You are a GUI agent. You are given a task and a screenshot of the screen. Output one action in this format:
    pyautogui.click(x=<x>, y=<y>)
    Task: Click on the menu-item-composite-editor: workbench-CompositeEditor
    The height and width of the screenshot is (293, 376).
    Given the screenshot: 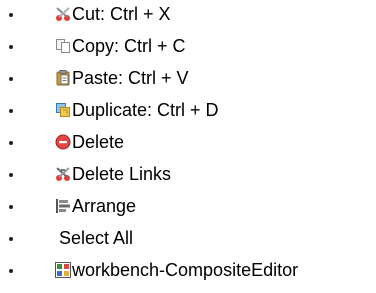 What is the action you would take?
    pyautogui.click(x=160, y=270)
    